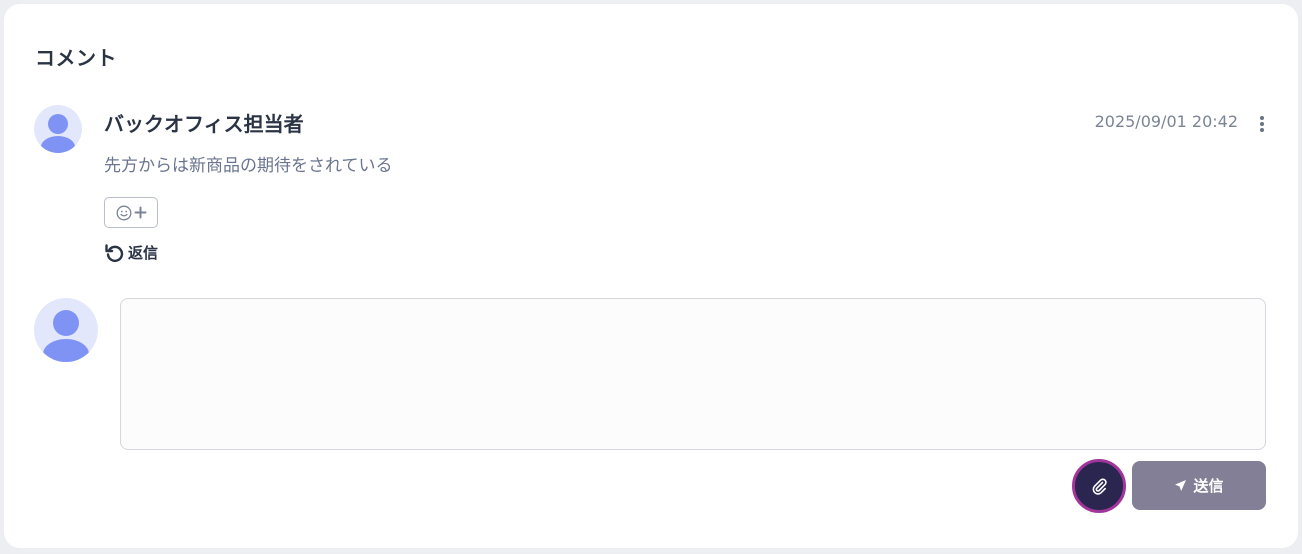 Image resolution: width=1302 pixels, height=554 pixels. I want to click on undo-arrow-icon, so click(114, 252).